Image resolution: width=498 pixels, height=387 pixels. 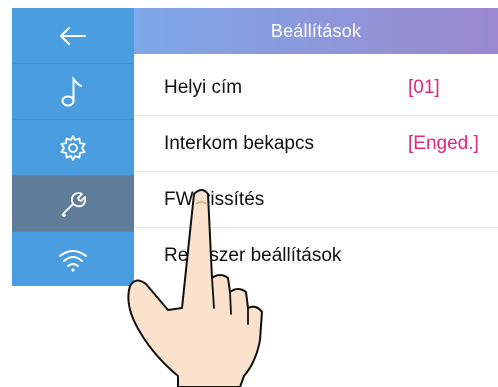 I want to click on gear-icon, so click(x=73, y=147).